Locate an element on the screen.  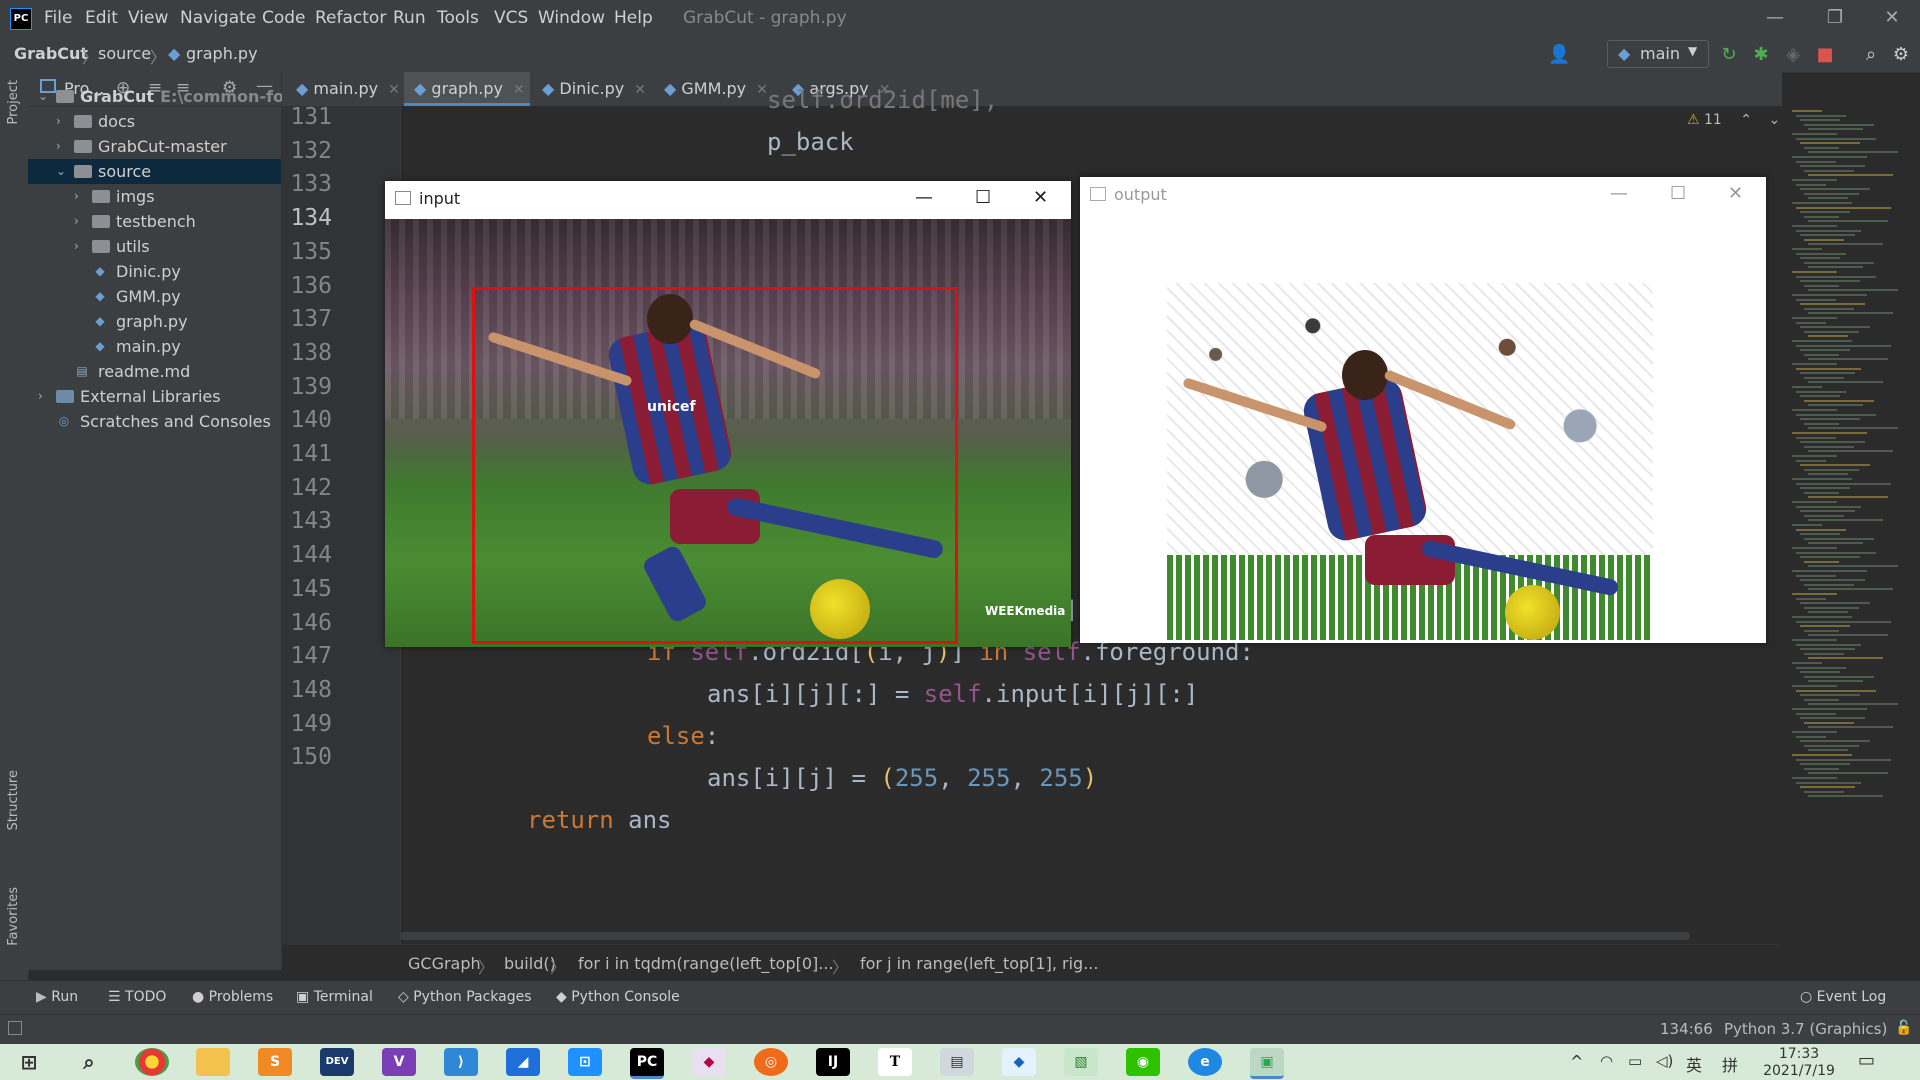
run-configuration-selector: ◆ main ▼ is located at coordinates (1658, 54).